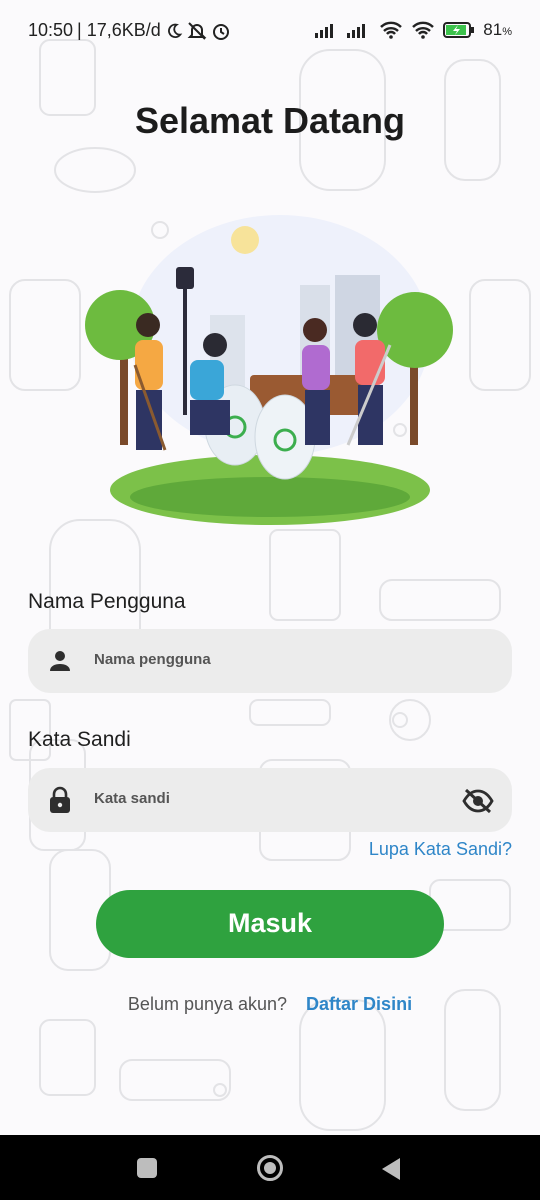 The width and height of the screenshot is (540, 1200). Describe the element at coordinates (107, 601) in the screenshot. I see `username-label: Nama Pengguna` at that location.